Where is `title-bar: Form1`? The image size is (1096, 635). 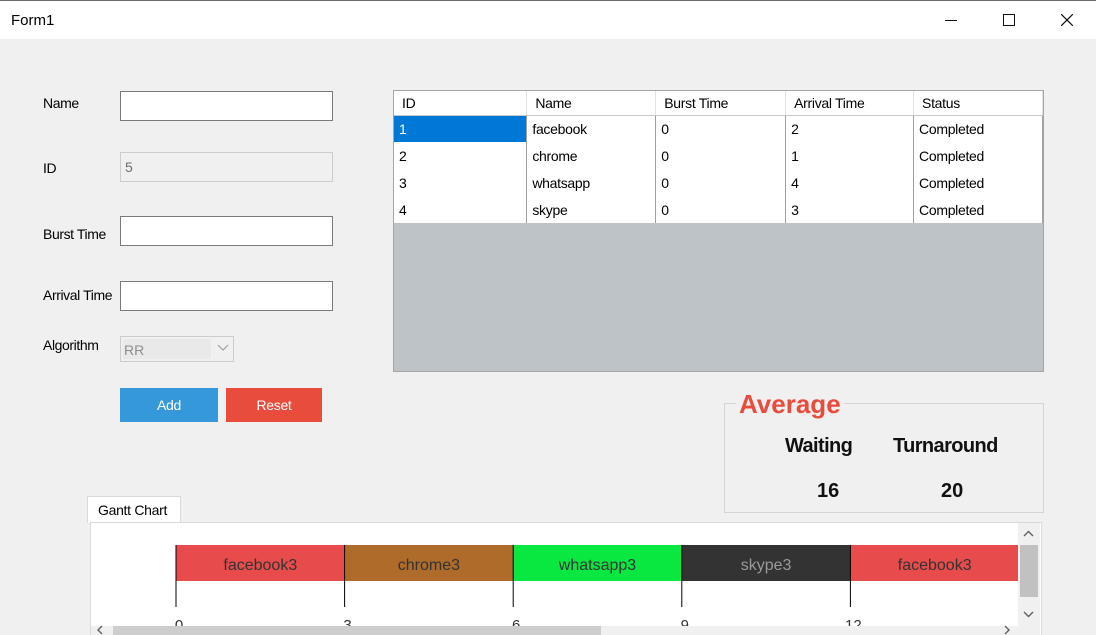
title-bar: Form1 is located at coordinates (548, 19).